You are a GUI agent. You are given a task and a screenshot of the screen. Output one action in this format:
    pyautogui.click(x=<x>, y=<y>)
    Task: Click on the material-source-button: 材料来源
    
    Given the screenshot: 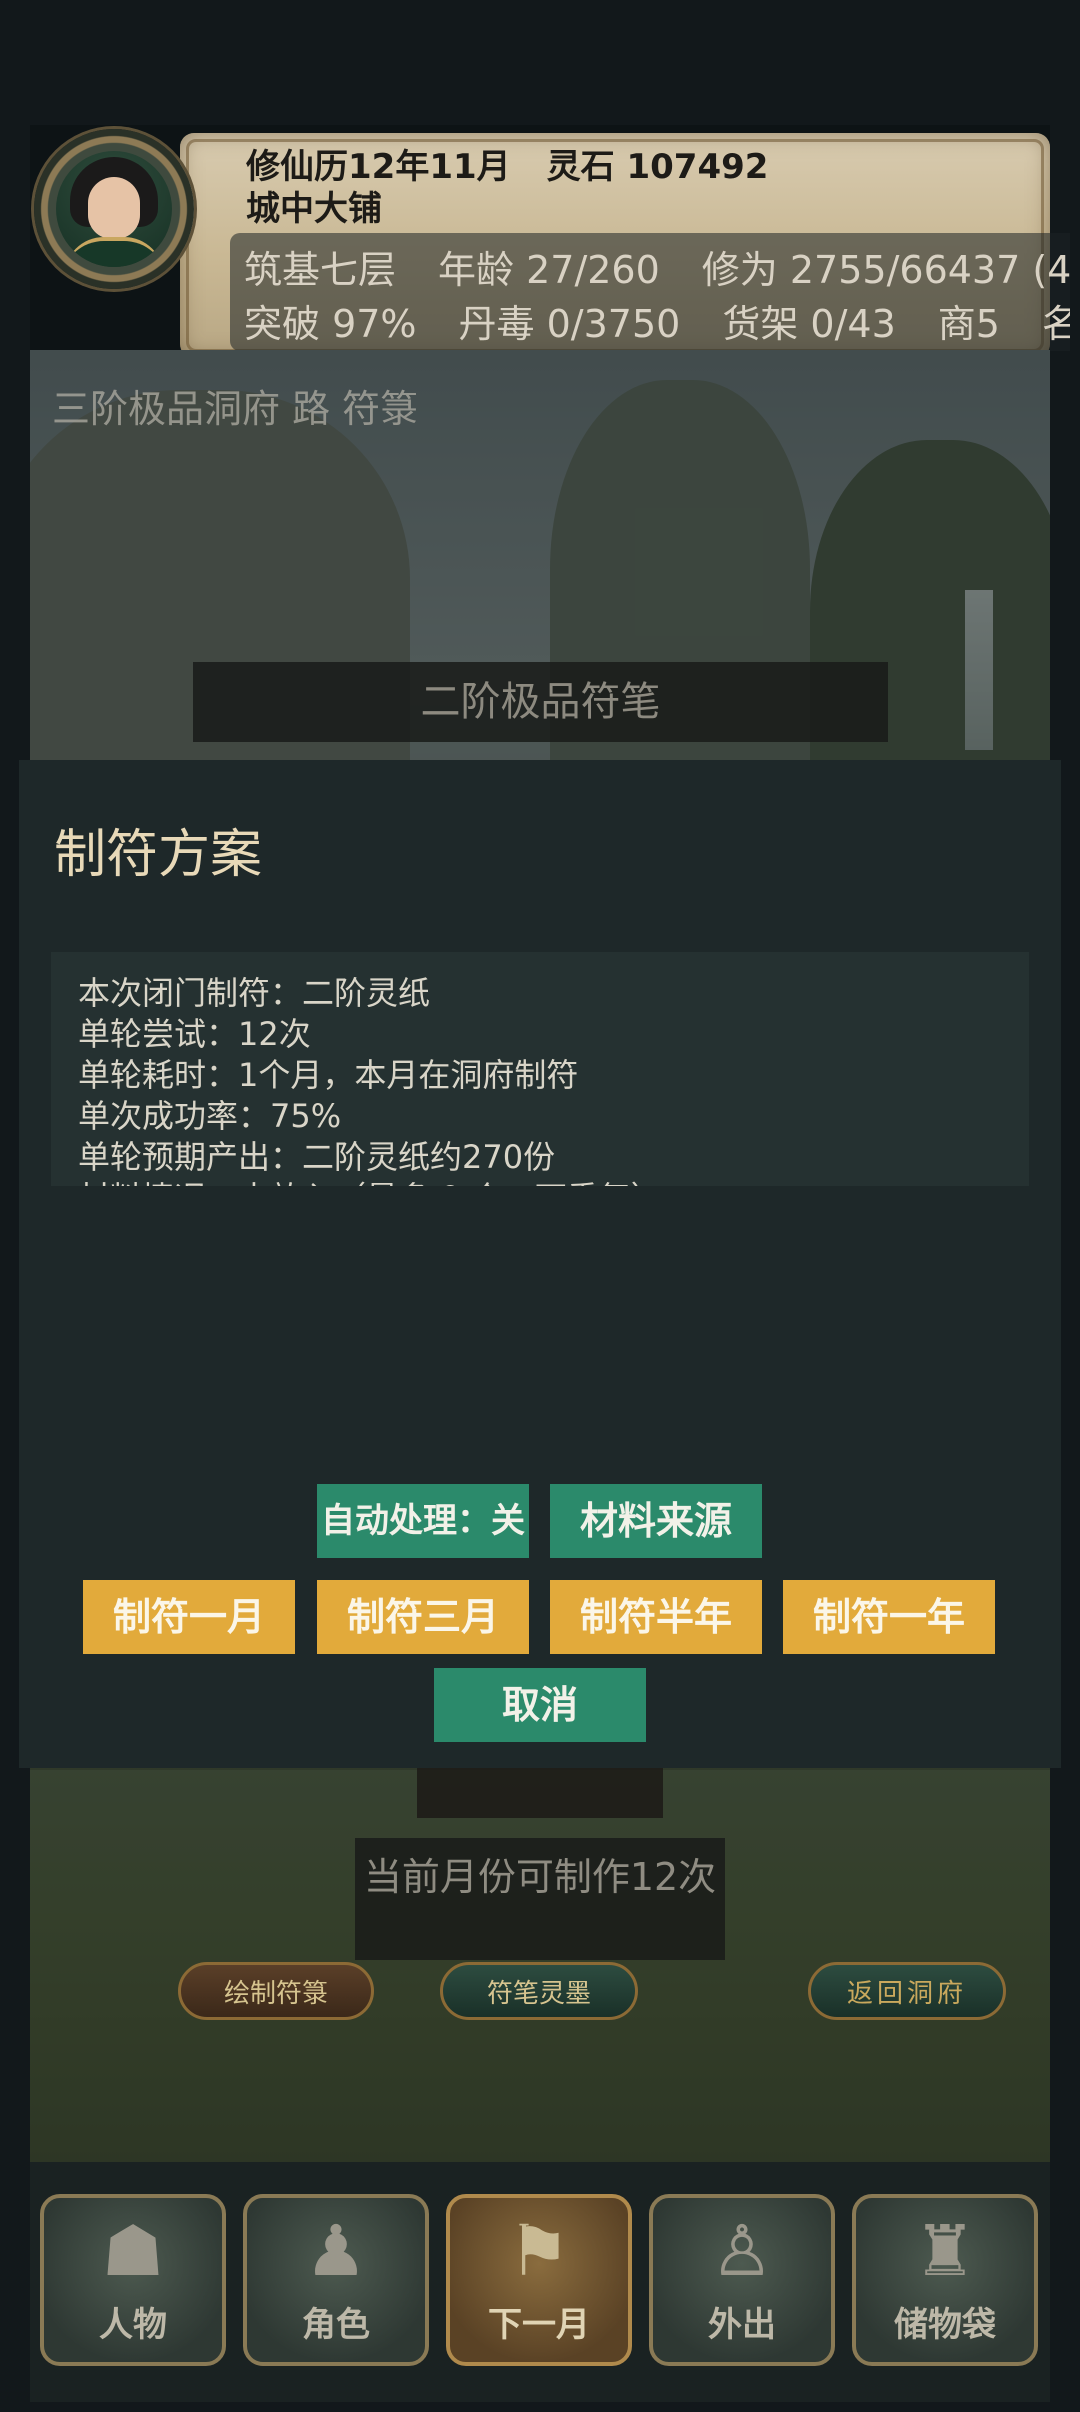 What is the action you would take?
    pyautogui.click(x=656, y=1521)
    